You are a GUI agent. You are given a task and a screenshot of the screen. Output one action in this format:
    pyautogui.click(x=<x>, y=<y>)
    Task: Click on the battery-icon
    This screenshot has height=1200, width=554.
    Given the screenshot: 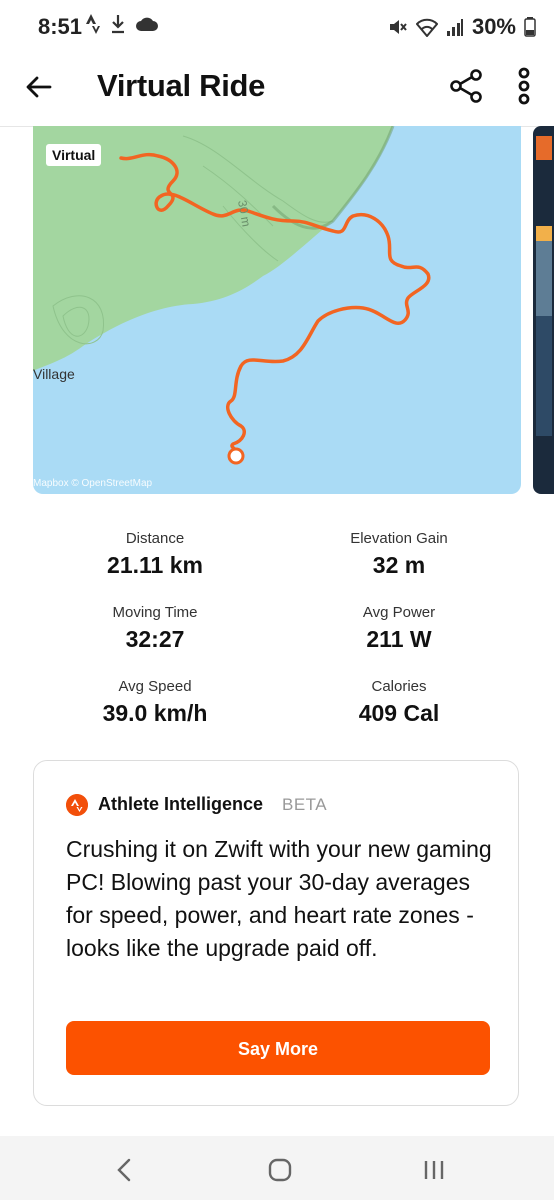 What is the action you would take?
    pyautogui.click(x=530, y=27)
    